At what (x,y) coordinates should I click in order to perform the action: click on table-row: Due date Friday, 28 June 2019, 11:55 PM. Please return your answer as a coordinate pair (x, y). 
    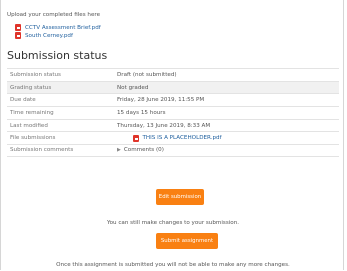
    Looking at the image, I should click on (173, 99).